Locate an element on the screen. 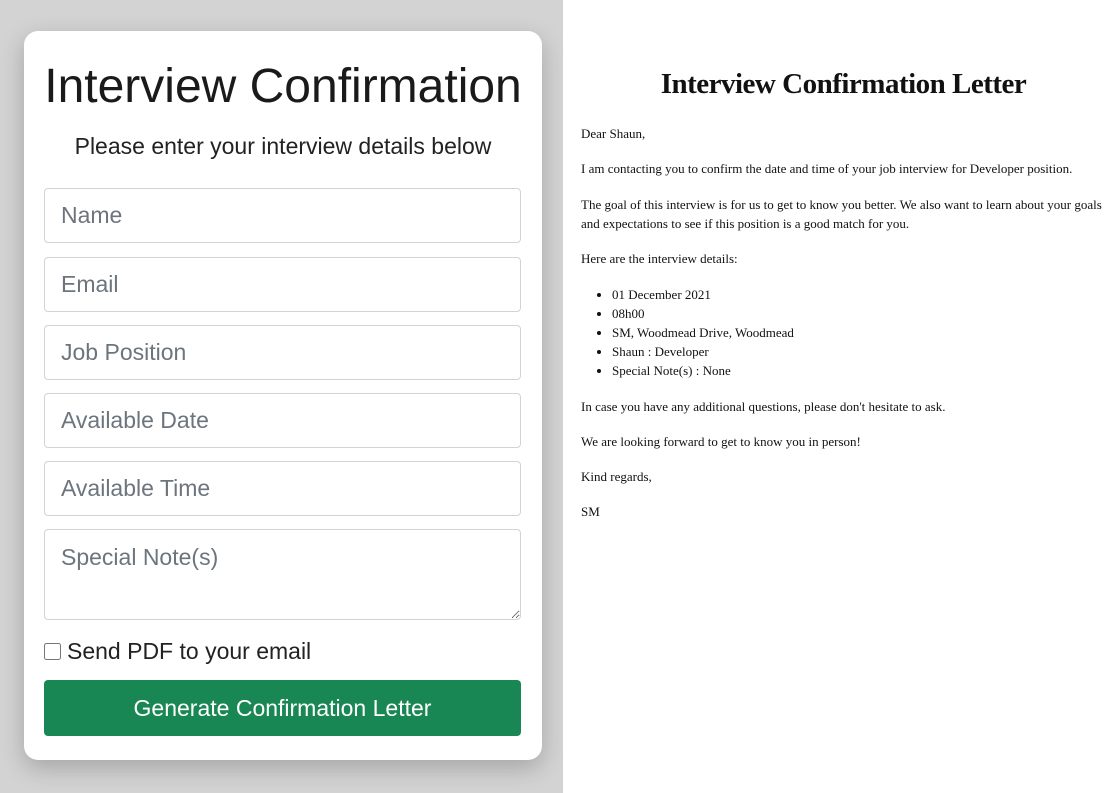 The image size is (1111, 793). letter-closing: Kind regards, is located at coordinates (616, 476).